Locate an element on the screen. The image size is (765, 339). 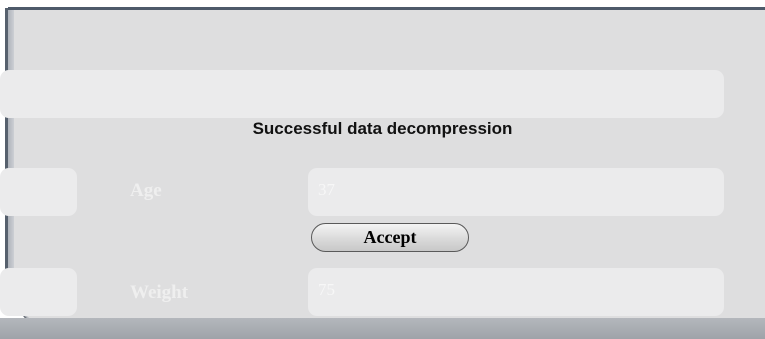
weight-value: 75 is located at coordinates (326, 289).